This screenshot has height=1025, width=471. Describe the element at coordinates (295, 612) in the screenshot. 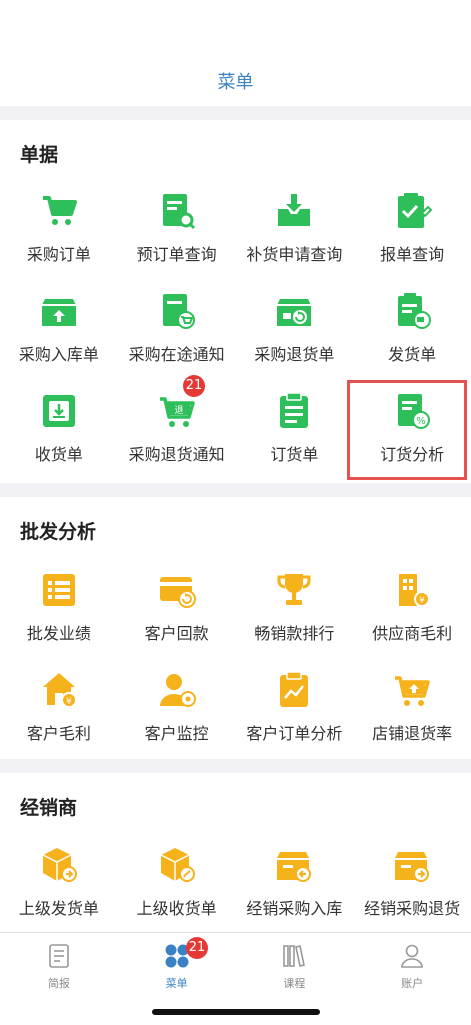

I see `menu-item-bestseller-ranking: 畅销款排行` at that location.